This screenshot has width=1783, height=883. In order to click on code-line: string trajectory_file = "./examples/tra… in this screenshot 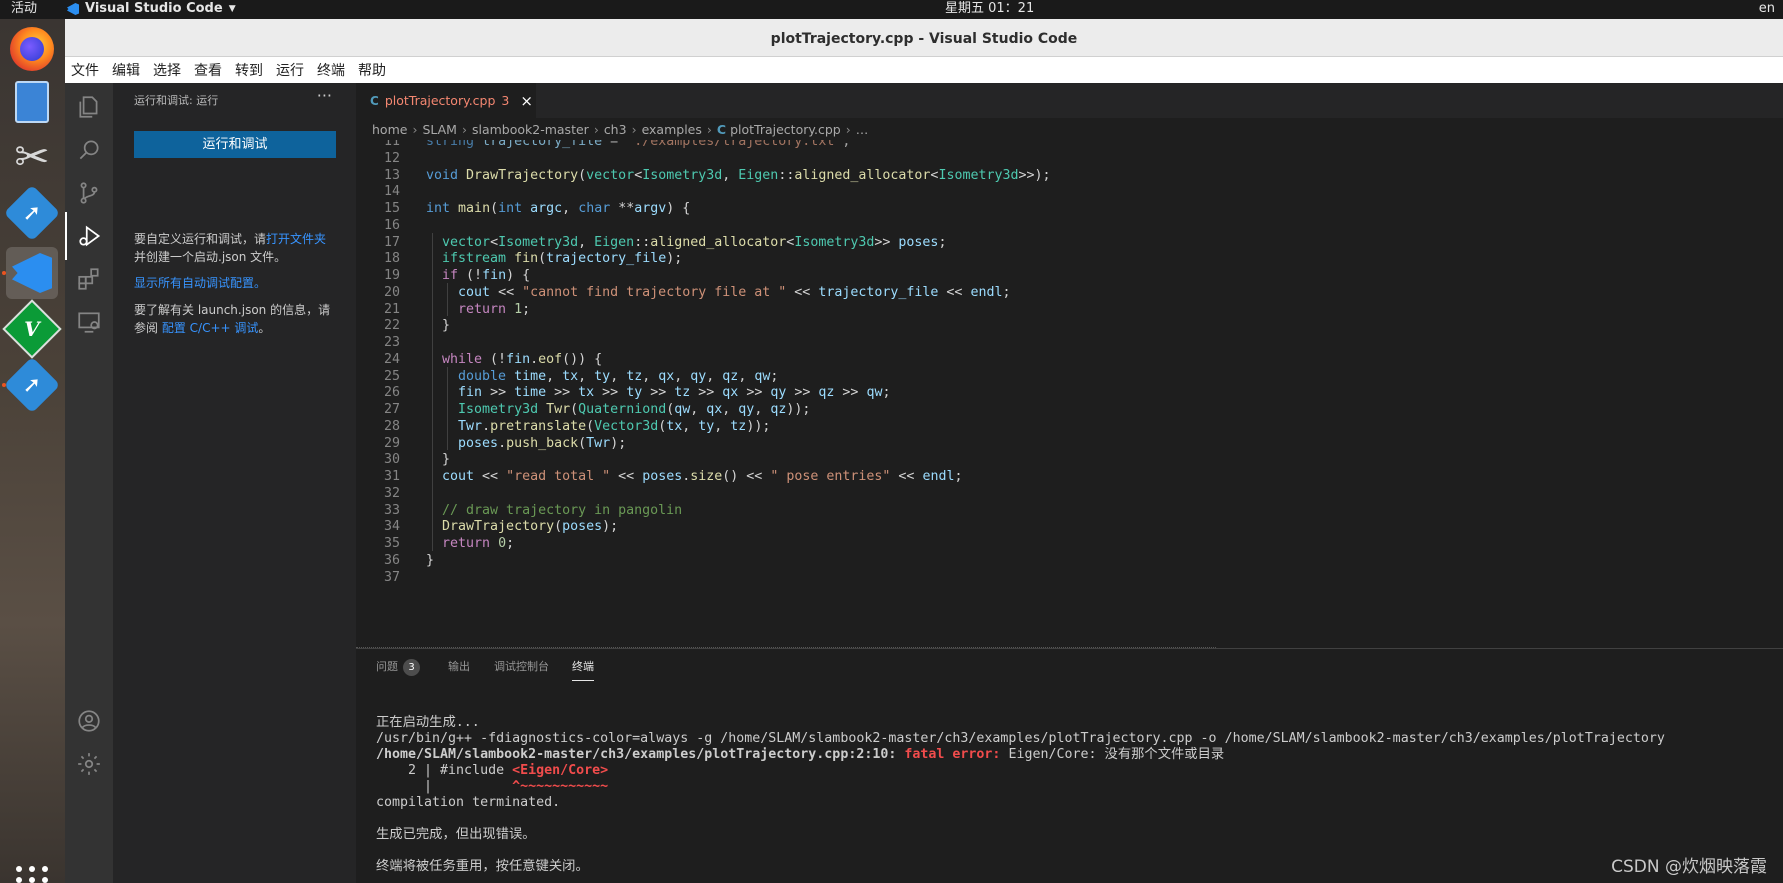, I will do `click(638, 145)`.